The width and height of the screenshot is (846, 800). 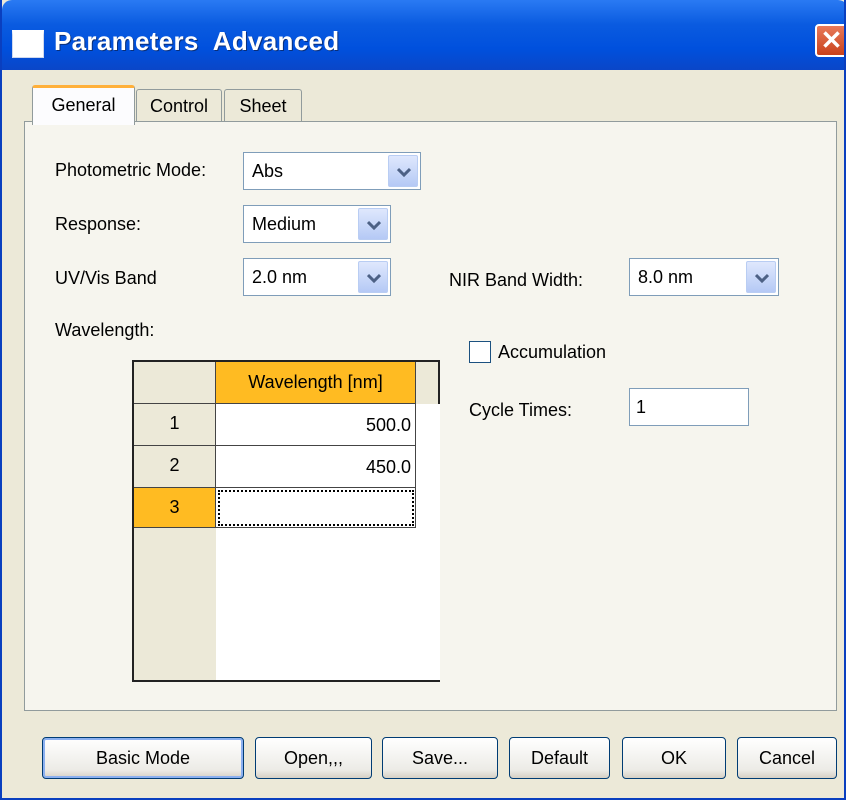 I want to click on title-bar: Parameters Advanced ✕, so click(x=423, y=35).